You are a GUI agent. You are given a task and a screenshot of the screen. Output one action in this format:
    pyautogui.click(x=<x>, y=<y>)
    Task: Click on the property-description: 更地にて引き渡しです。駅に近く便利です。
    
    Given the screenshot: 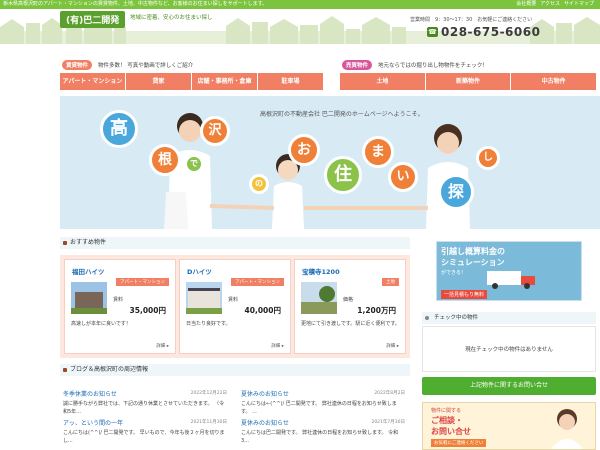 What is the action you would take?
    pyautogui.click(x=350, y=324)
    